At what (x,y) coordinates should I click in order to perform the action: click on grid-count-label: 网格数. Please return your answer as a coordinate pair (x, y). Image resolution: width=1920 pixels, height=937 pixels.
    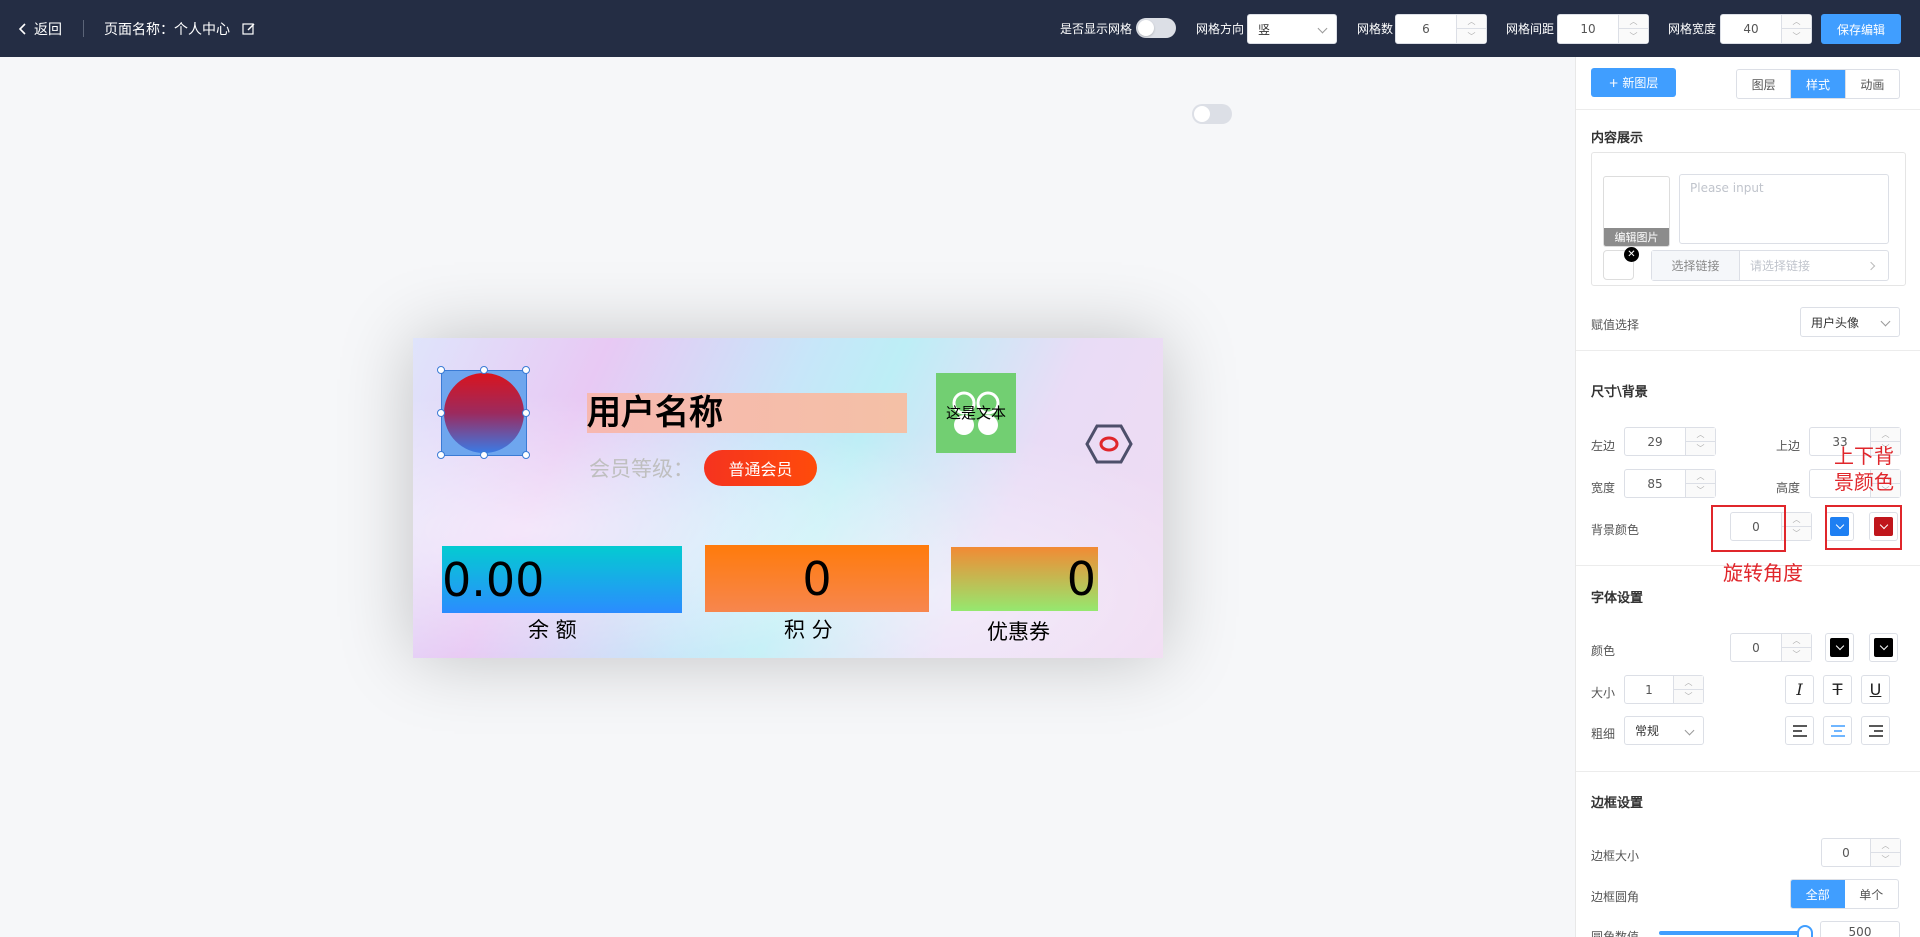
    Looking at the image, I should click on (1375, 29).